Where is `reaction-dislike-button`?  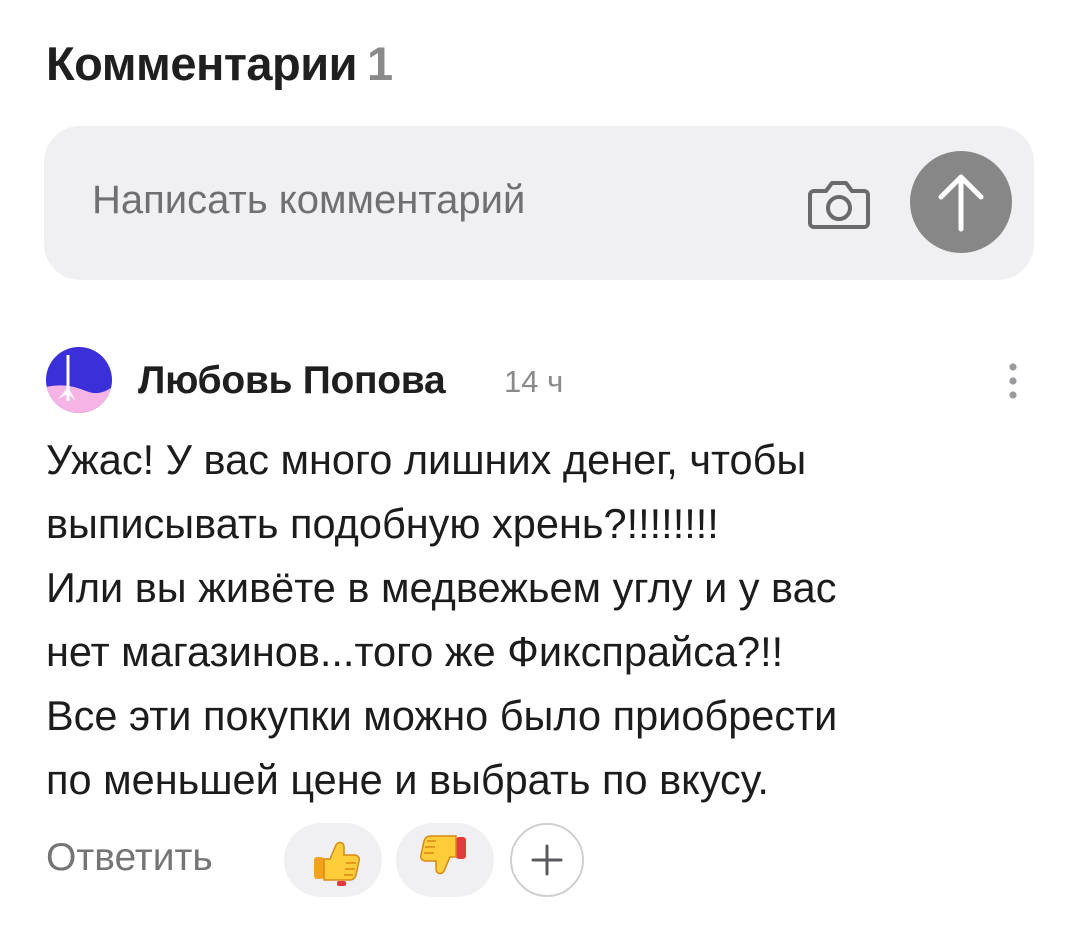
reaction-dislike-button is located at coordinates (445, 860).